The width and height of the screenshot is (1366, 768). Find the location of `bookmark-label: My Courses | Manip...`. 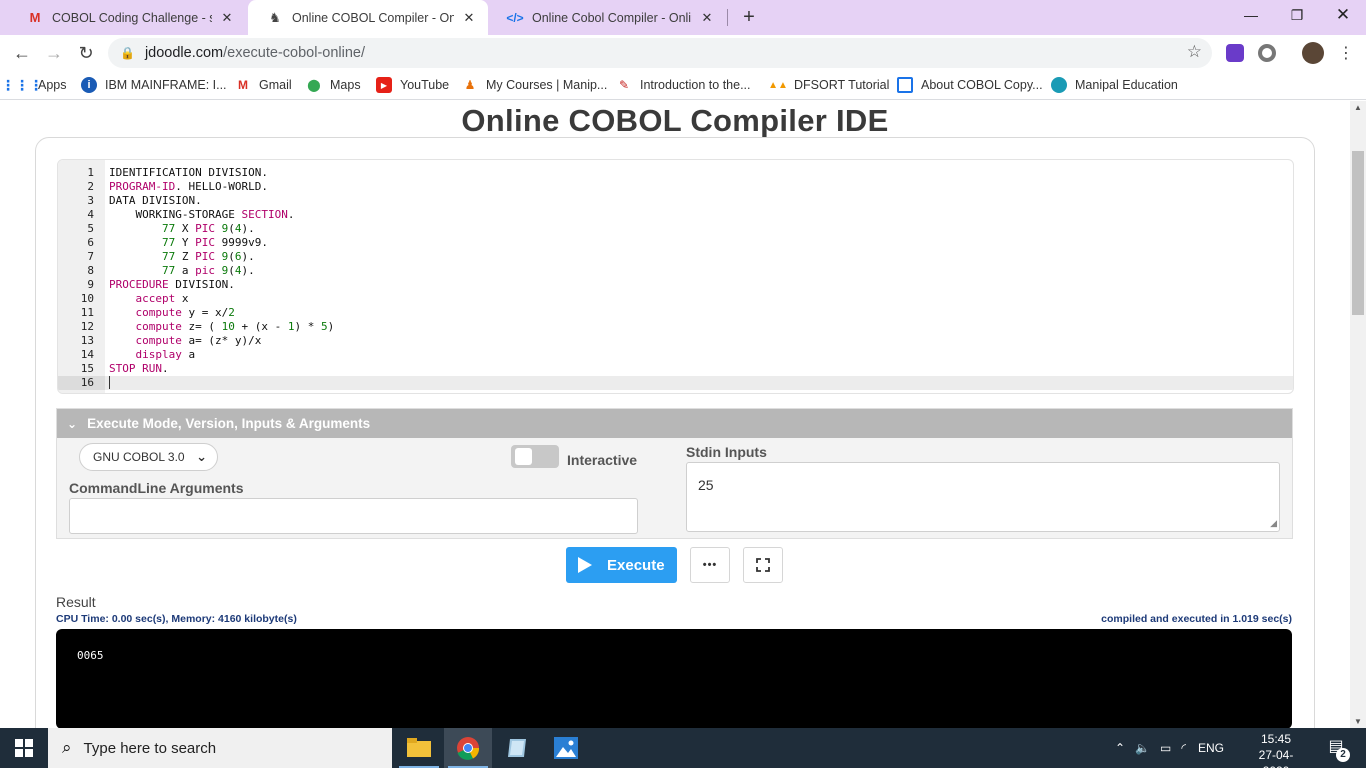

bookmark-label: My Courses | Manip... is located at coordinates (547, 85).